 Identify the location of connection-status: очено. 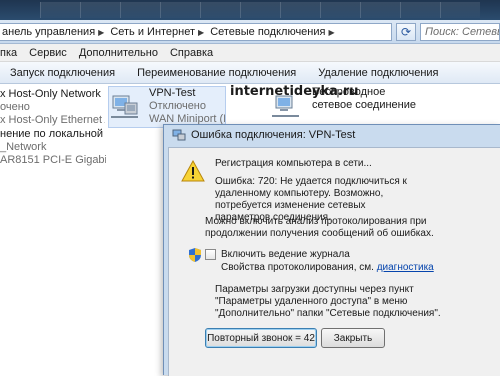
(15, 107).